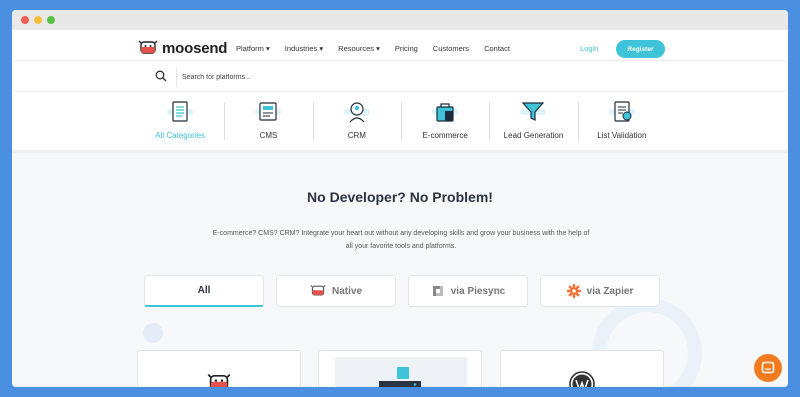  What do you see at coordinates (51, 20) in the screenshot?
I see `maximize-window-button` at bounding box center [51, 20].